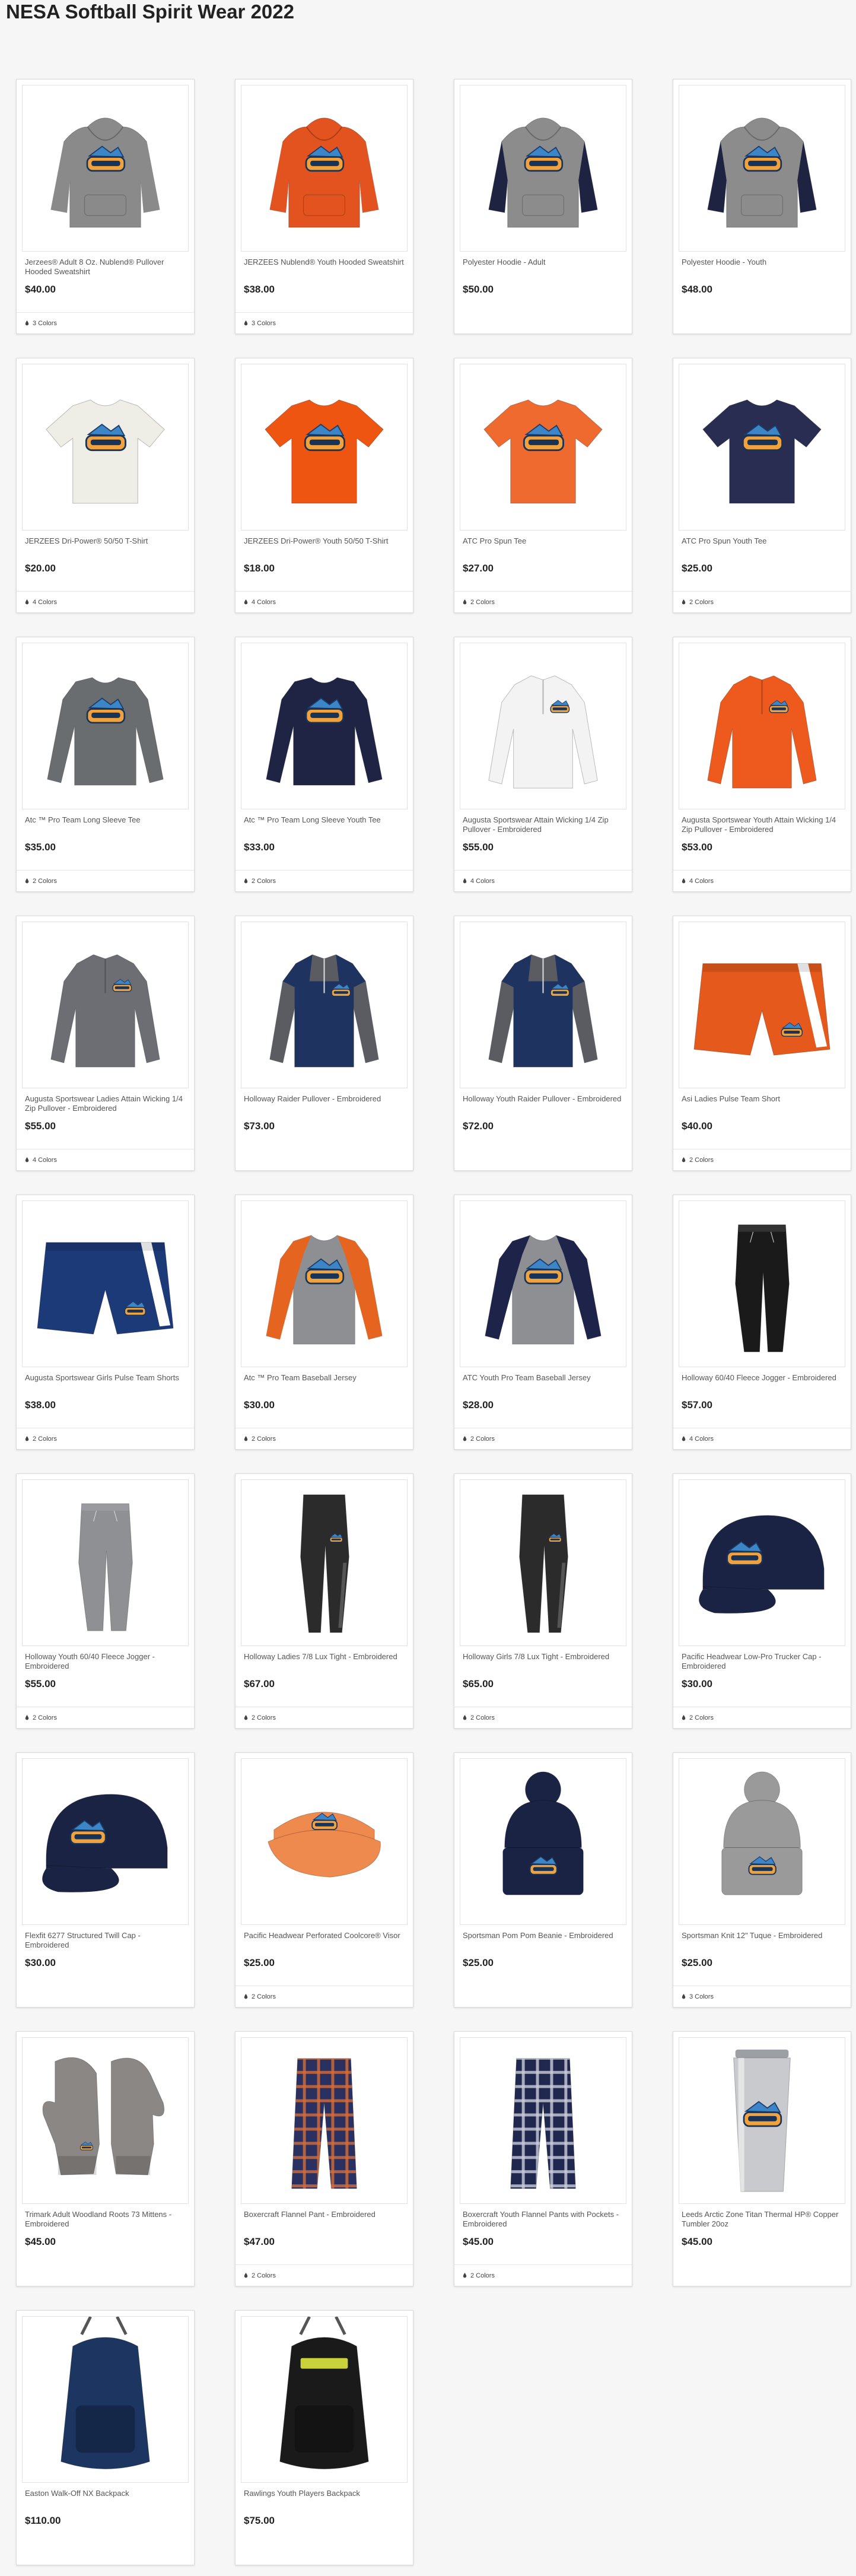 This screenshot has height=2576, width=856. I want to click on product-name: Easton Walk-Off NX Backpack, so click(106, 2493).